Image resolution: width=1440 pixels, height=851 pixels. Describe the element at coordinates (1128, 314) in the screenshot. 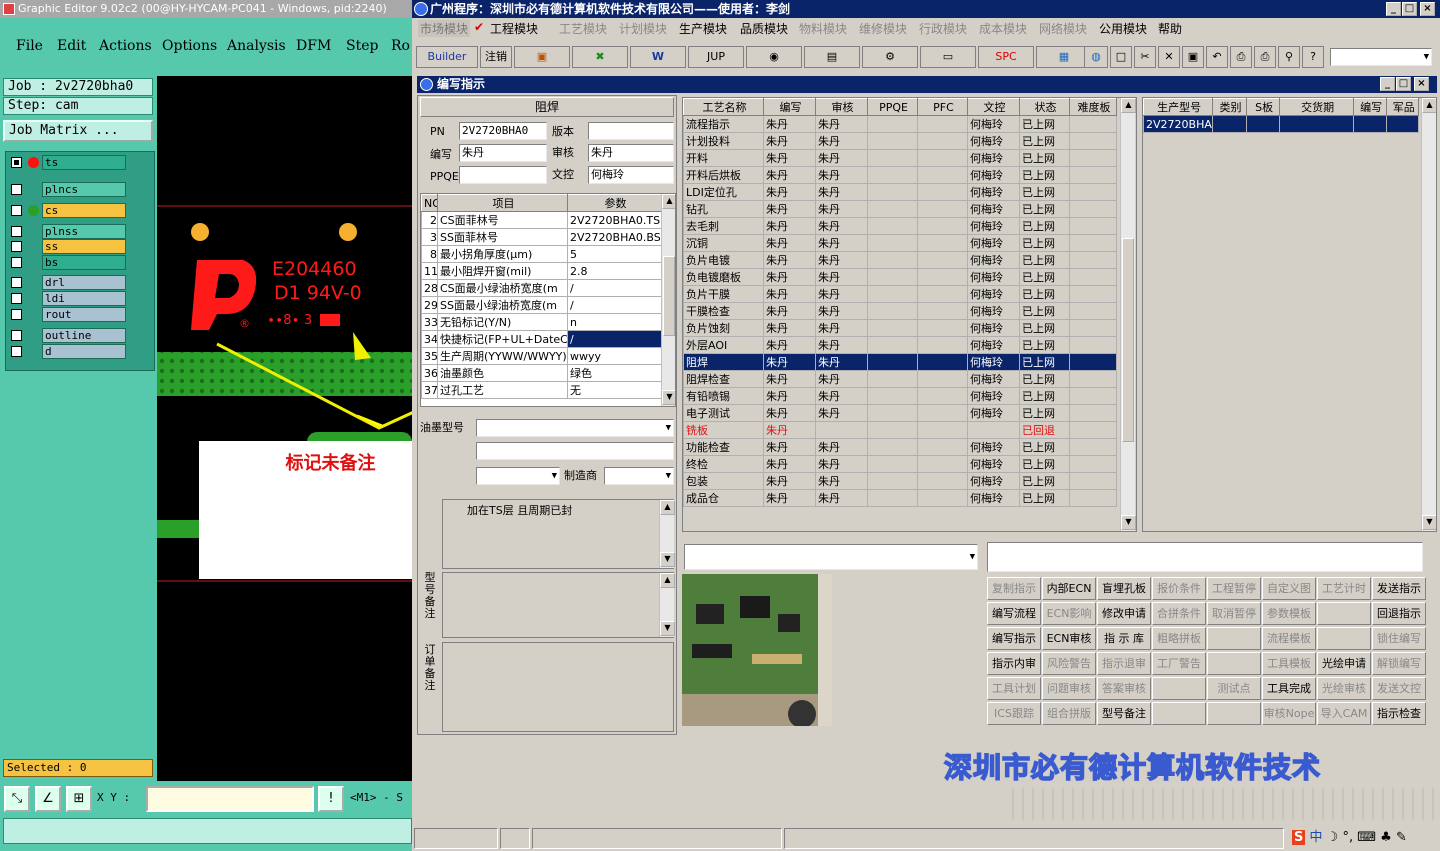

I see `process-scrollbar: ▲ ▼` at that location.